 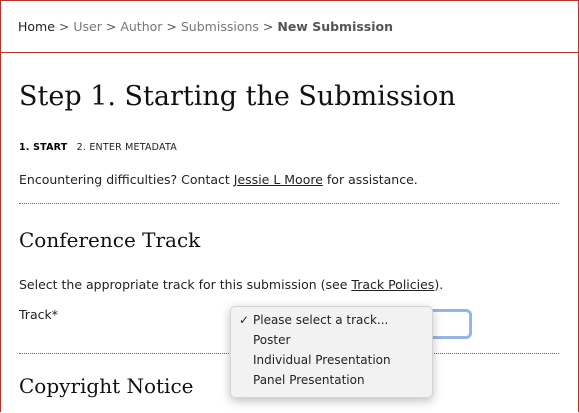 I want to click on checkmark-icon: ✓, so click(x=244, y=320).